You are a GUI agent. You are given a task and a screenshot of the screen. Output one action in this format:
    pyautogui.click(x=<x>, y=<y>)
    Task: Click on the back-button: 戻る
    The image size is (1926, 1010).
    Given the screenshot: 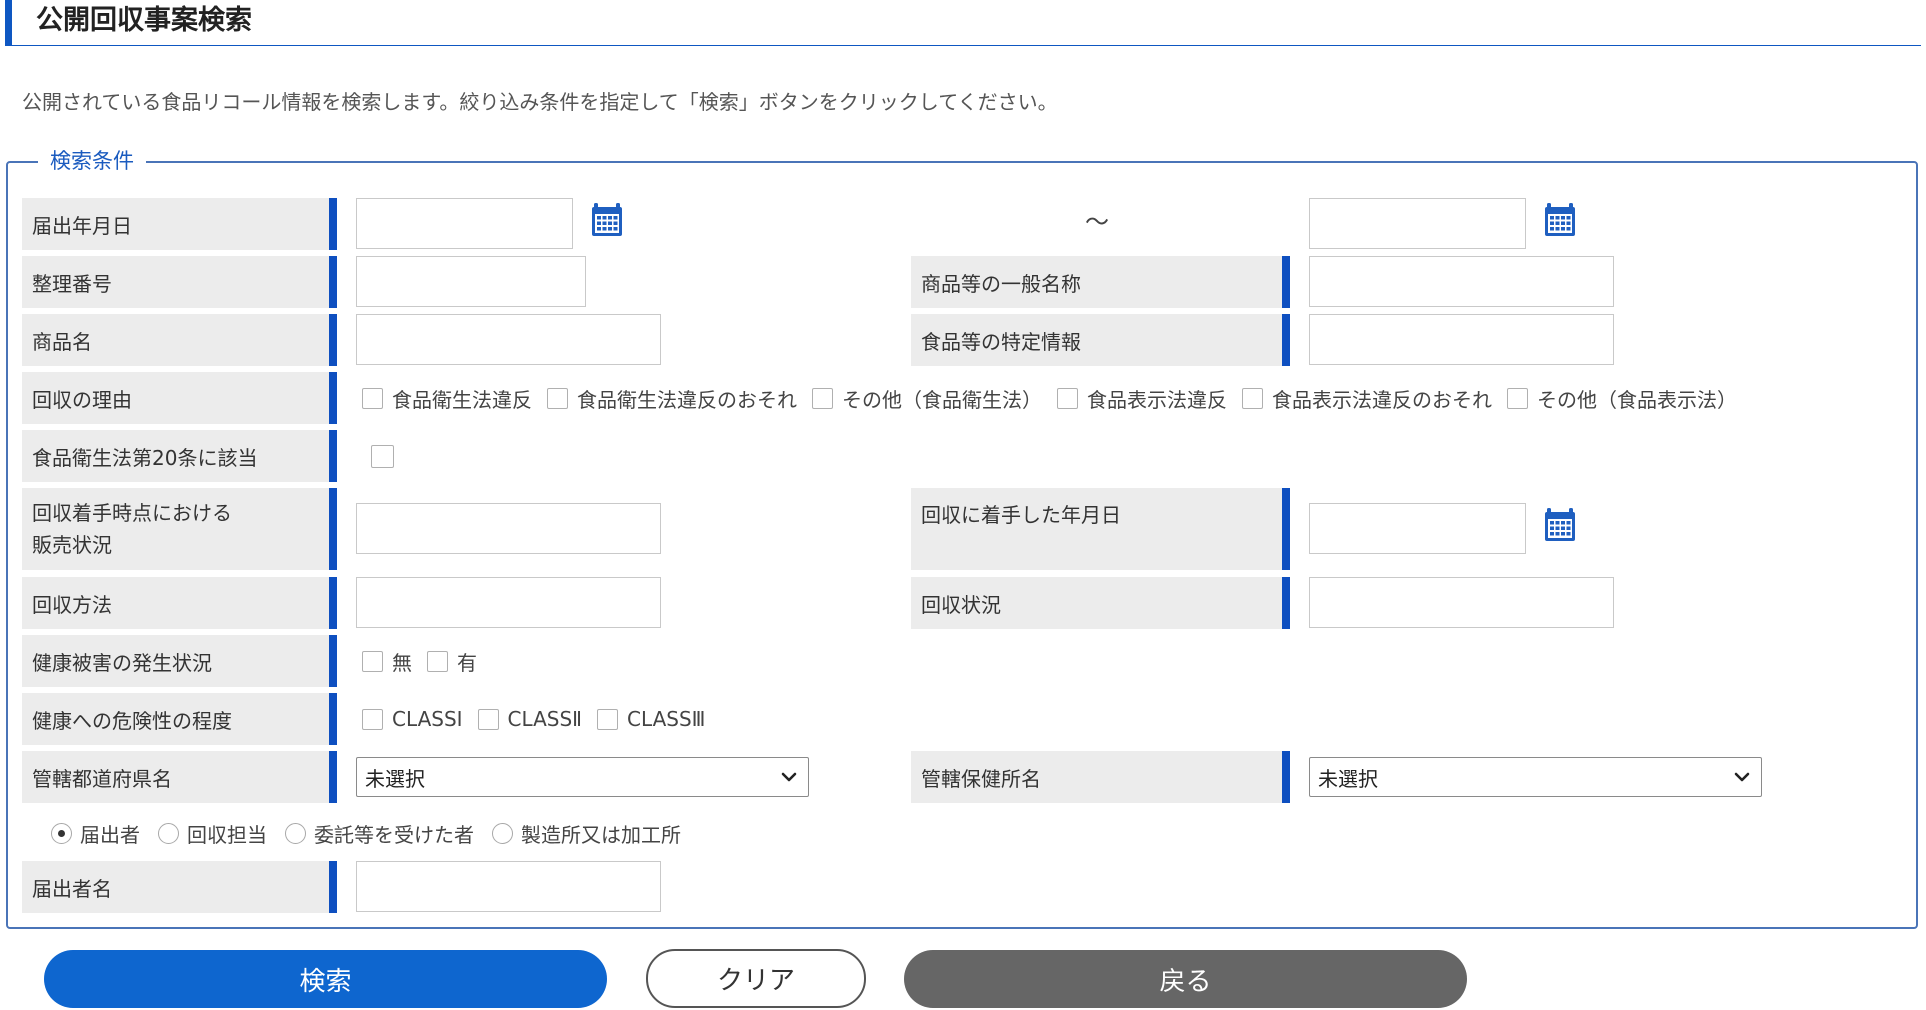 What is the action you would take?
    pyautogui.click(x=1185, y=979)
    